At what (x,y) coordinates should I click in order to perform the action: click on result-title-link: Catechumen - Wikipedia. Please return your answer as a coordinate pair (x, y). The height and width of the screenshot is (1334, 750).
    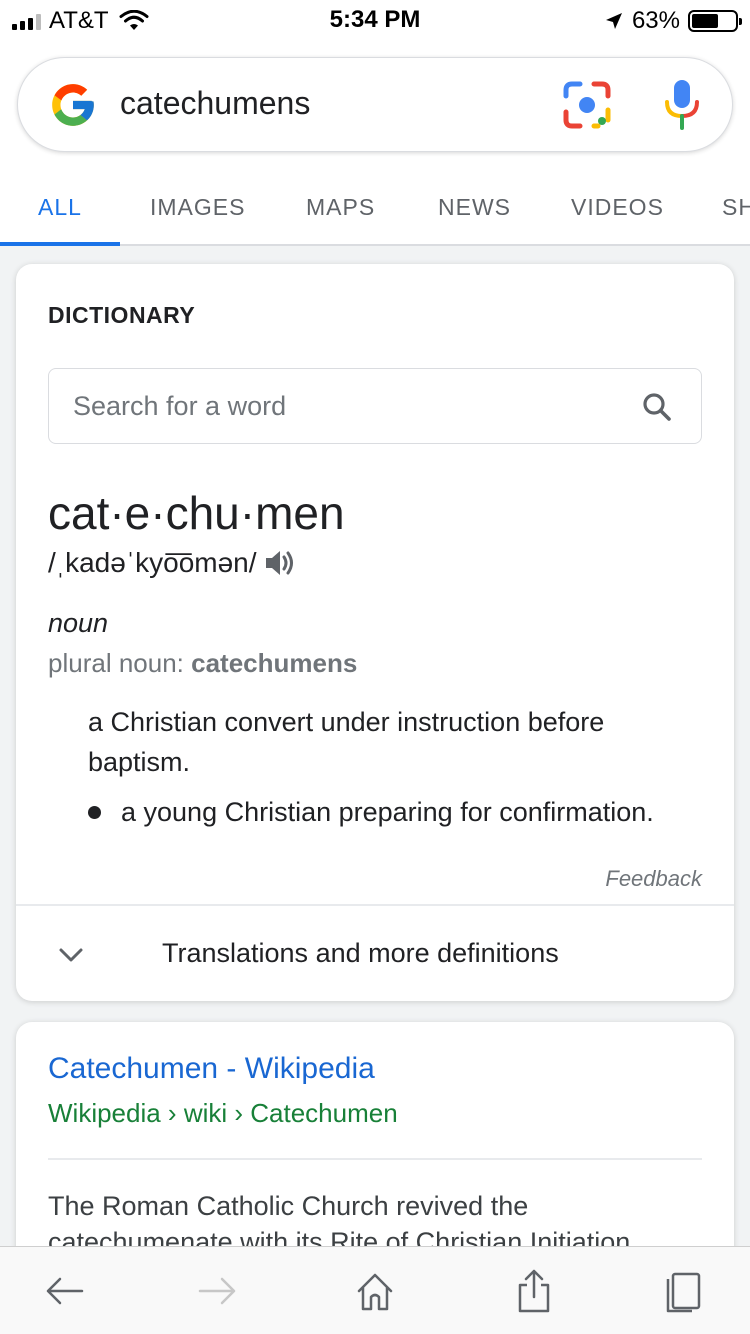
    Looking at the image, I should click on (211, 1069).